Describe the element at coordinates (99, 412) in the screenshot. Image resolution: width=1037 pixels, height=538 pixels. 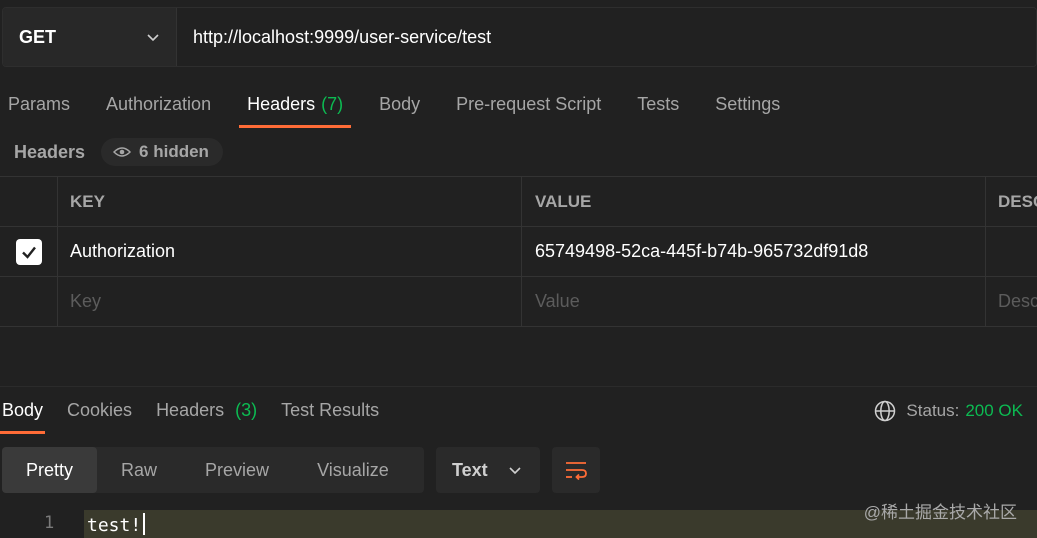
I see `response-tab-cookies: Cookies` at that location.